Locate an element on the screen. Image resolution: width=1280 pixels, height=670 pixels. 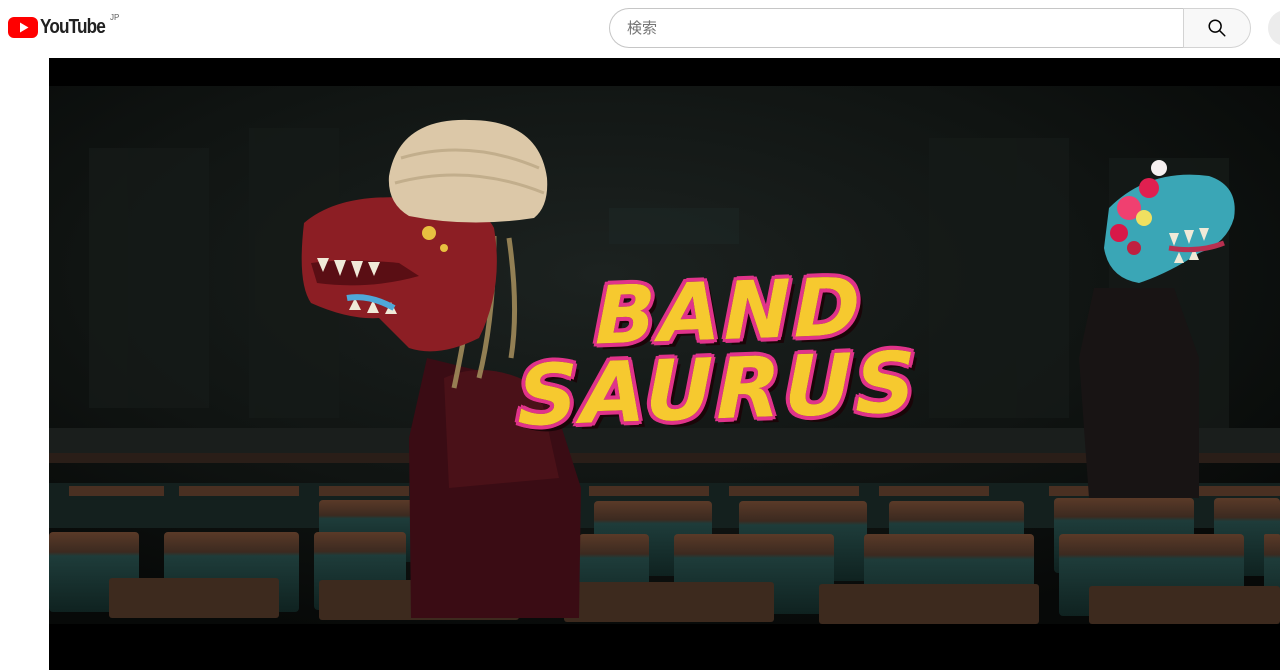
masthead: YouTube JP is located at coordinates (640, 29).